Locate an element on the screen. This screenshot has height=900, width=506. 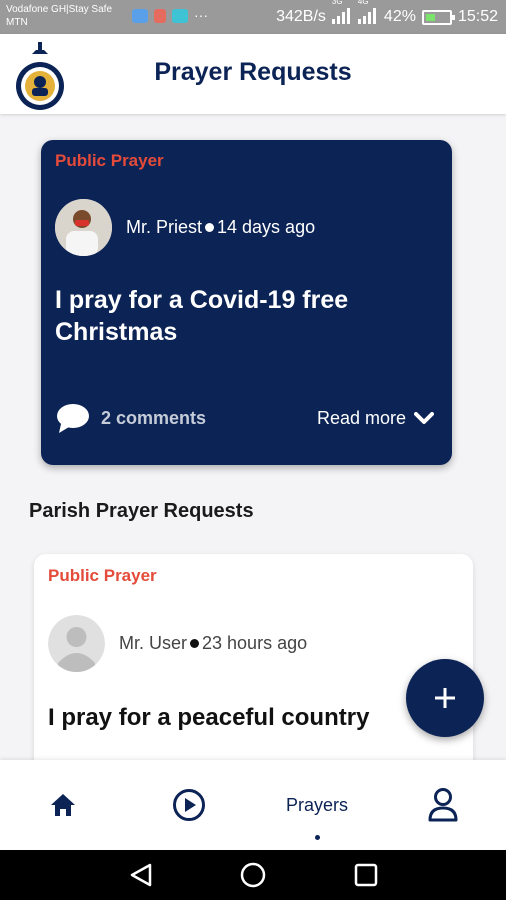
battery-fill is located at coordinates (430, 17).